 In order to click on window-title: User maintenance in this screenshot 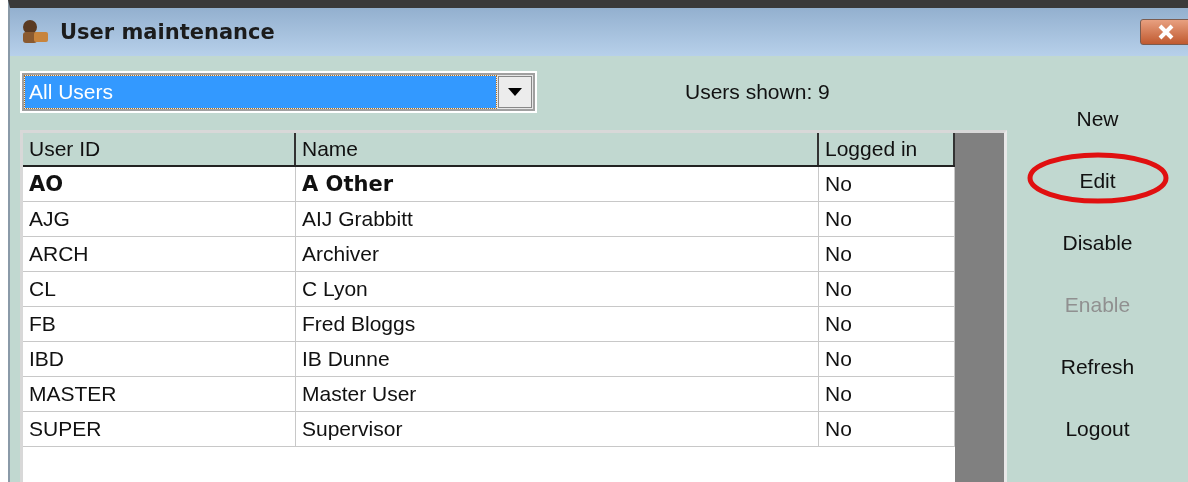, I will do `click(168, 32)`.